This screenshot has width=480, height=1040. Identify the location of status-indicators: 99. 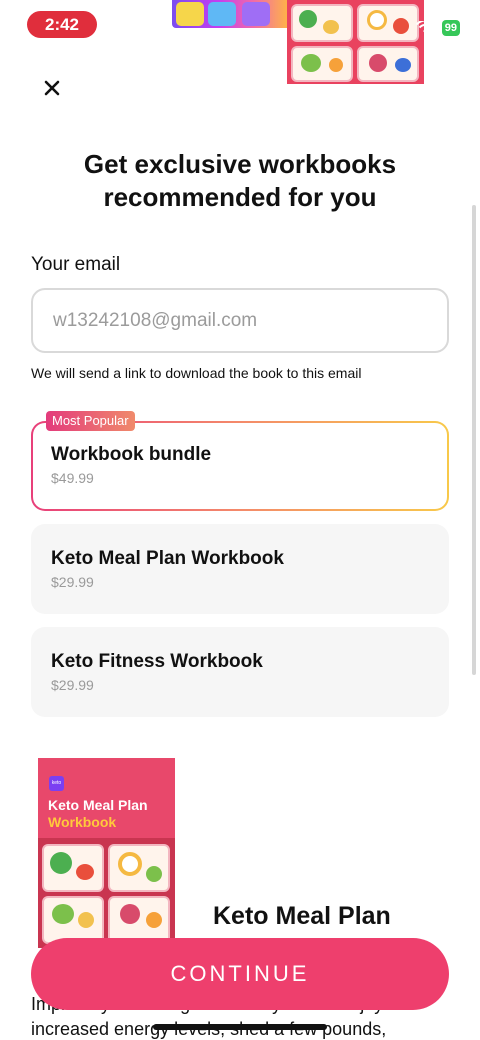
(437, 28).